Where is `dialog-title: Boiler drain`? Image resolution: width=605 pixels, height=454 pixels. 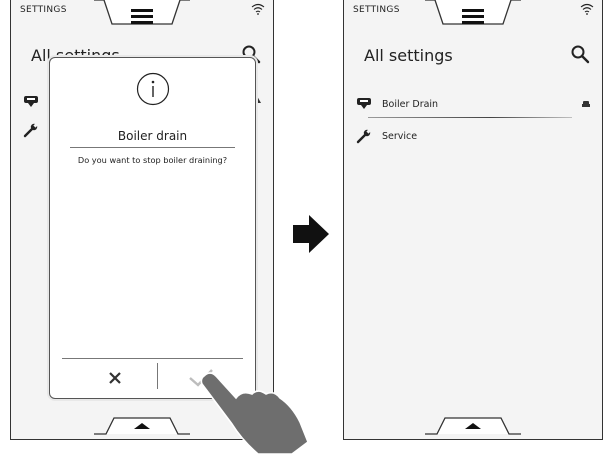
dialog-title: Boiler drain is located at coordinates (152, 136).